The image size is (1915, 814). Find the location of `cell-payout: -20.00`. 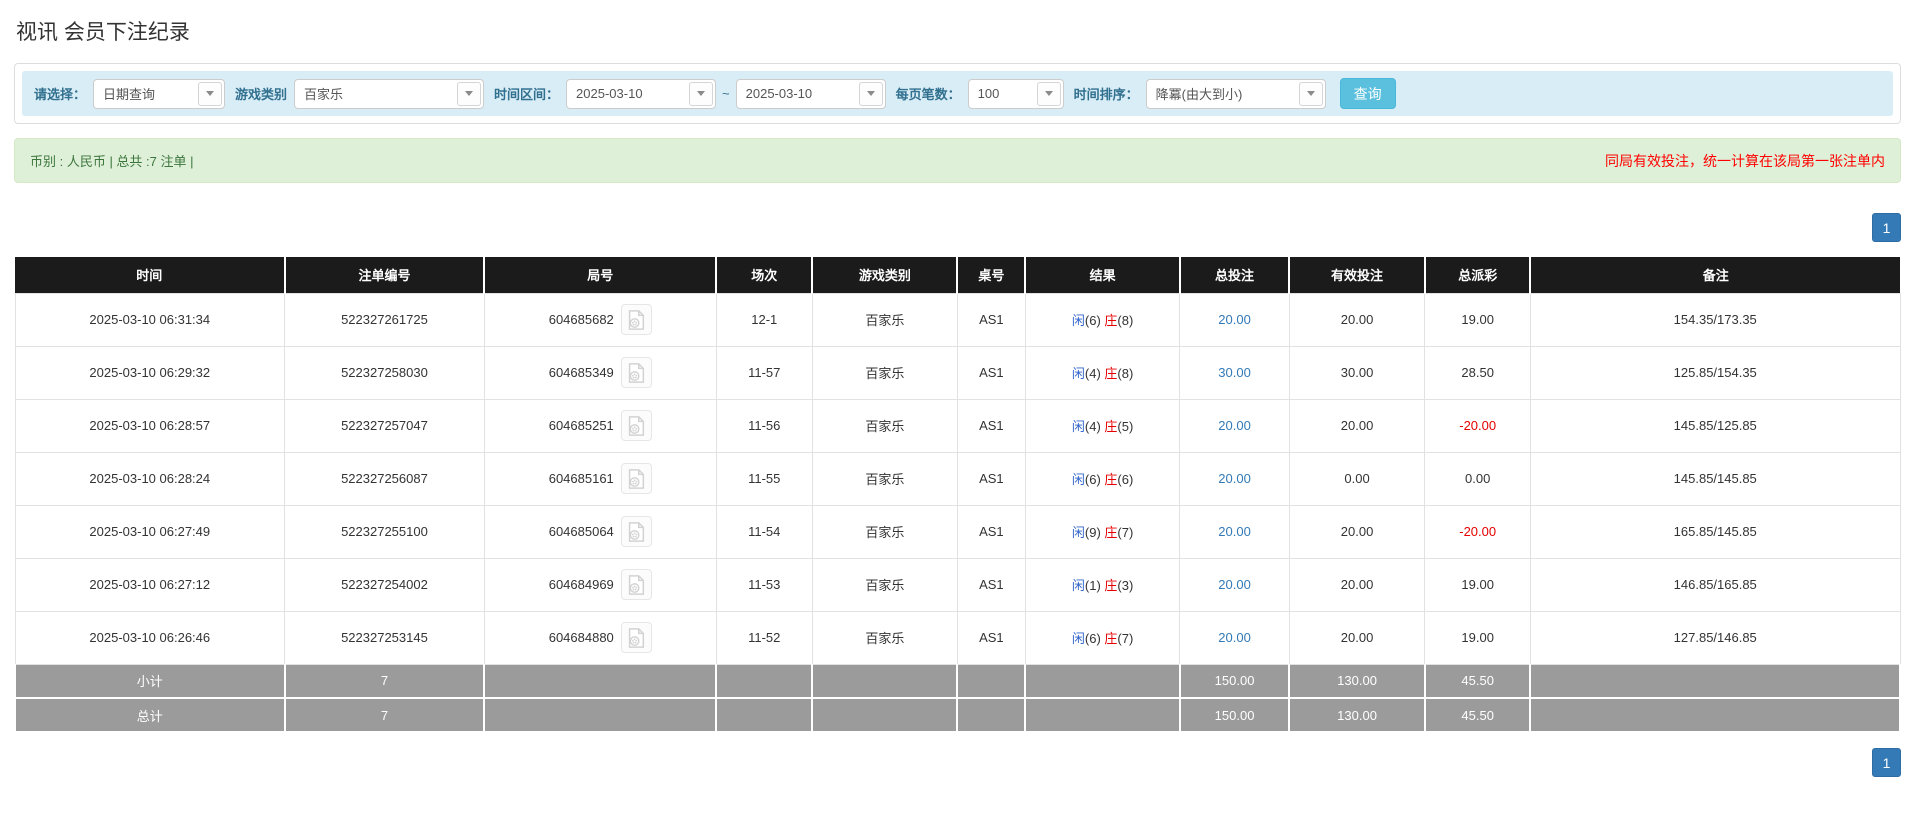

cell-payout: -20.00 is located at coordinates (1477, 531).